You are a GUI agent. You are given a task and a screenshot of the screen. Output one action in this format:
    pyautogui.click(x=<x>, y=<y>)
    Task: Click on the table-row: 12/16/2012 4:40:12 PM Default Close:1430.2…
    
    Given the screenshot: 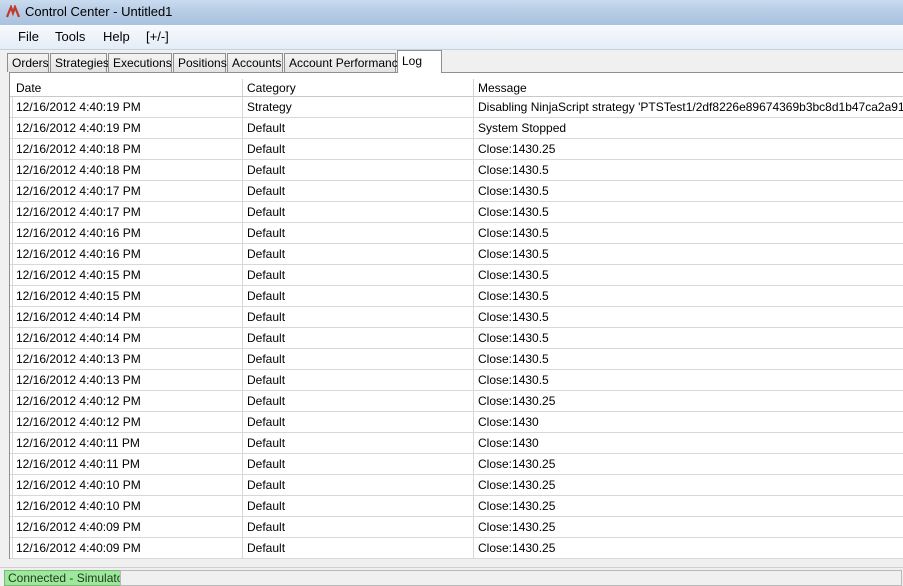 What is the action you would take?
    pyautogui.click(x=456, y=401)
    